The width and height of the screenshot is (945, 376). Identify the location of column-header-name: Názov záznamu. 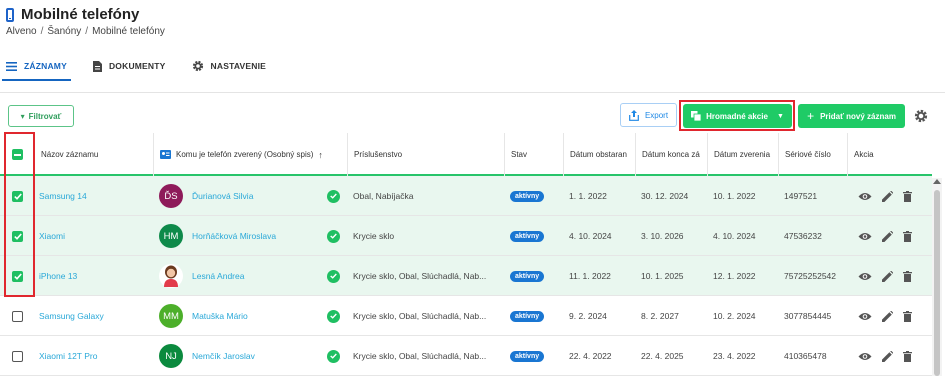
(93, 154).